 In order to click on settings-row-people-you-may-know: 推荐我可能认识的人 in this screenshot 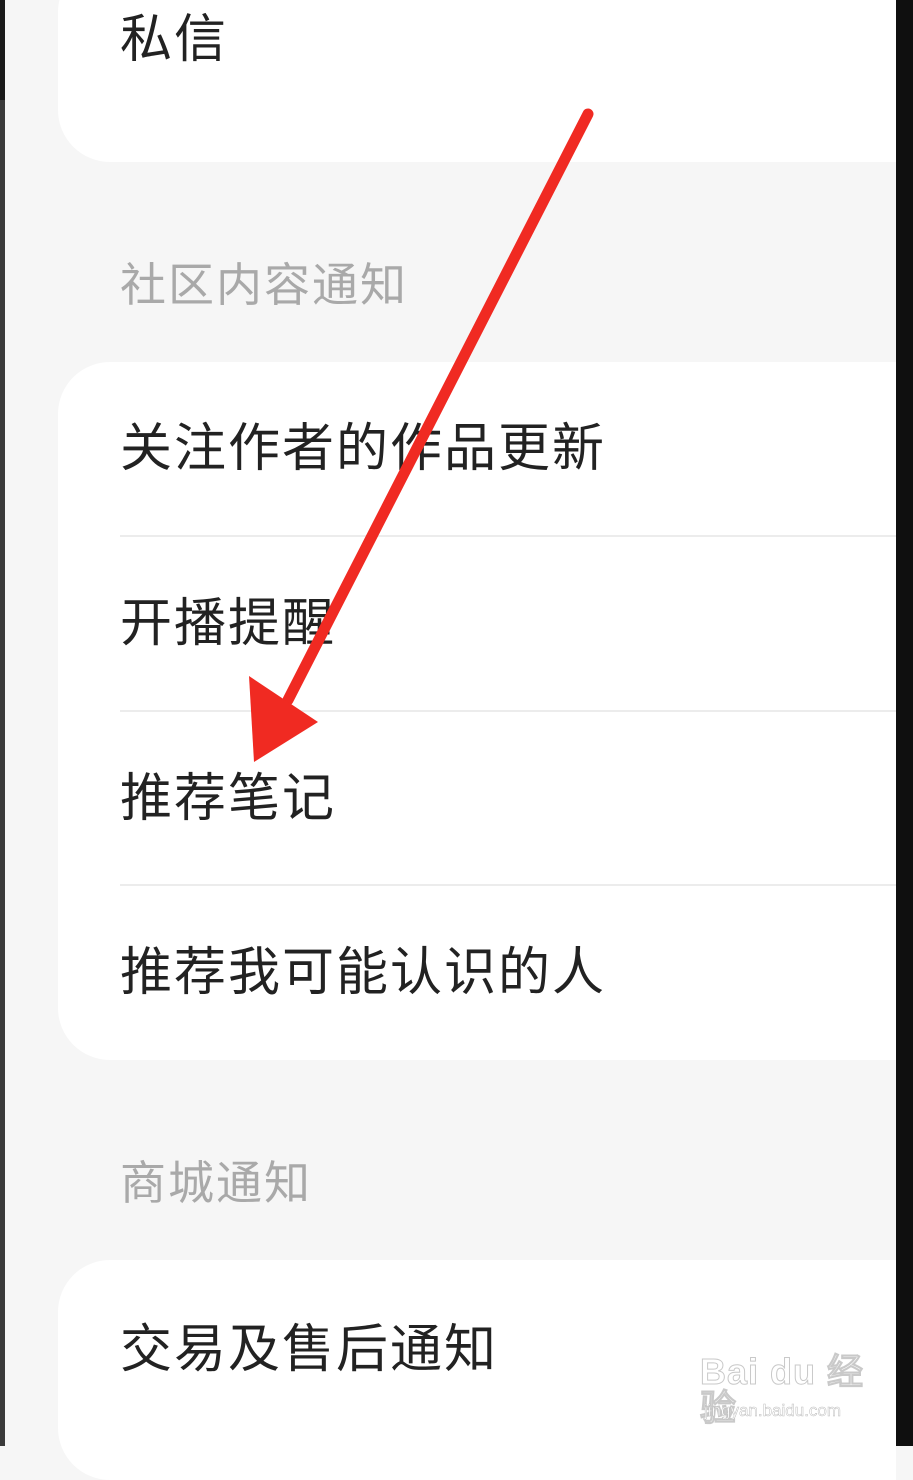, I will do `click(508, 973)`.